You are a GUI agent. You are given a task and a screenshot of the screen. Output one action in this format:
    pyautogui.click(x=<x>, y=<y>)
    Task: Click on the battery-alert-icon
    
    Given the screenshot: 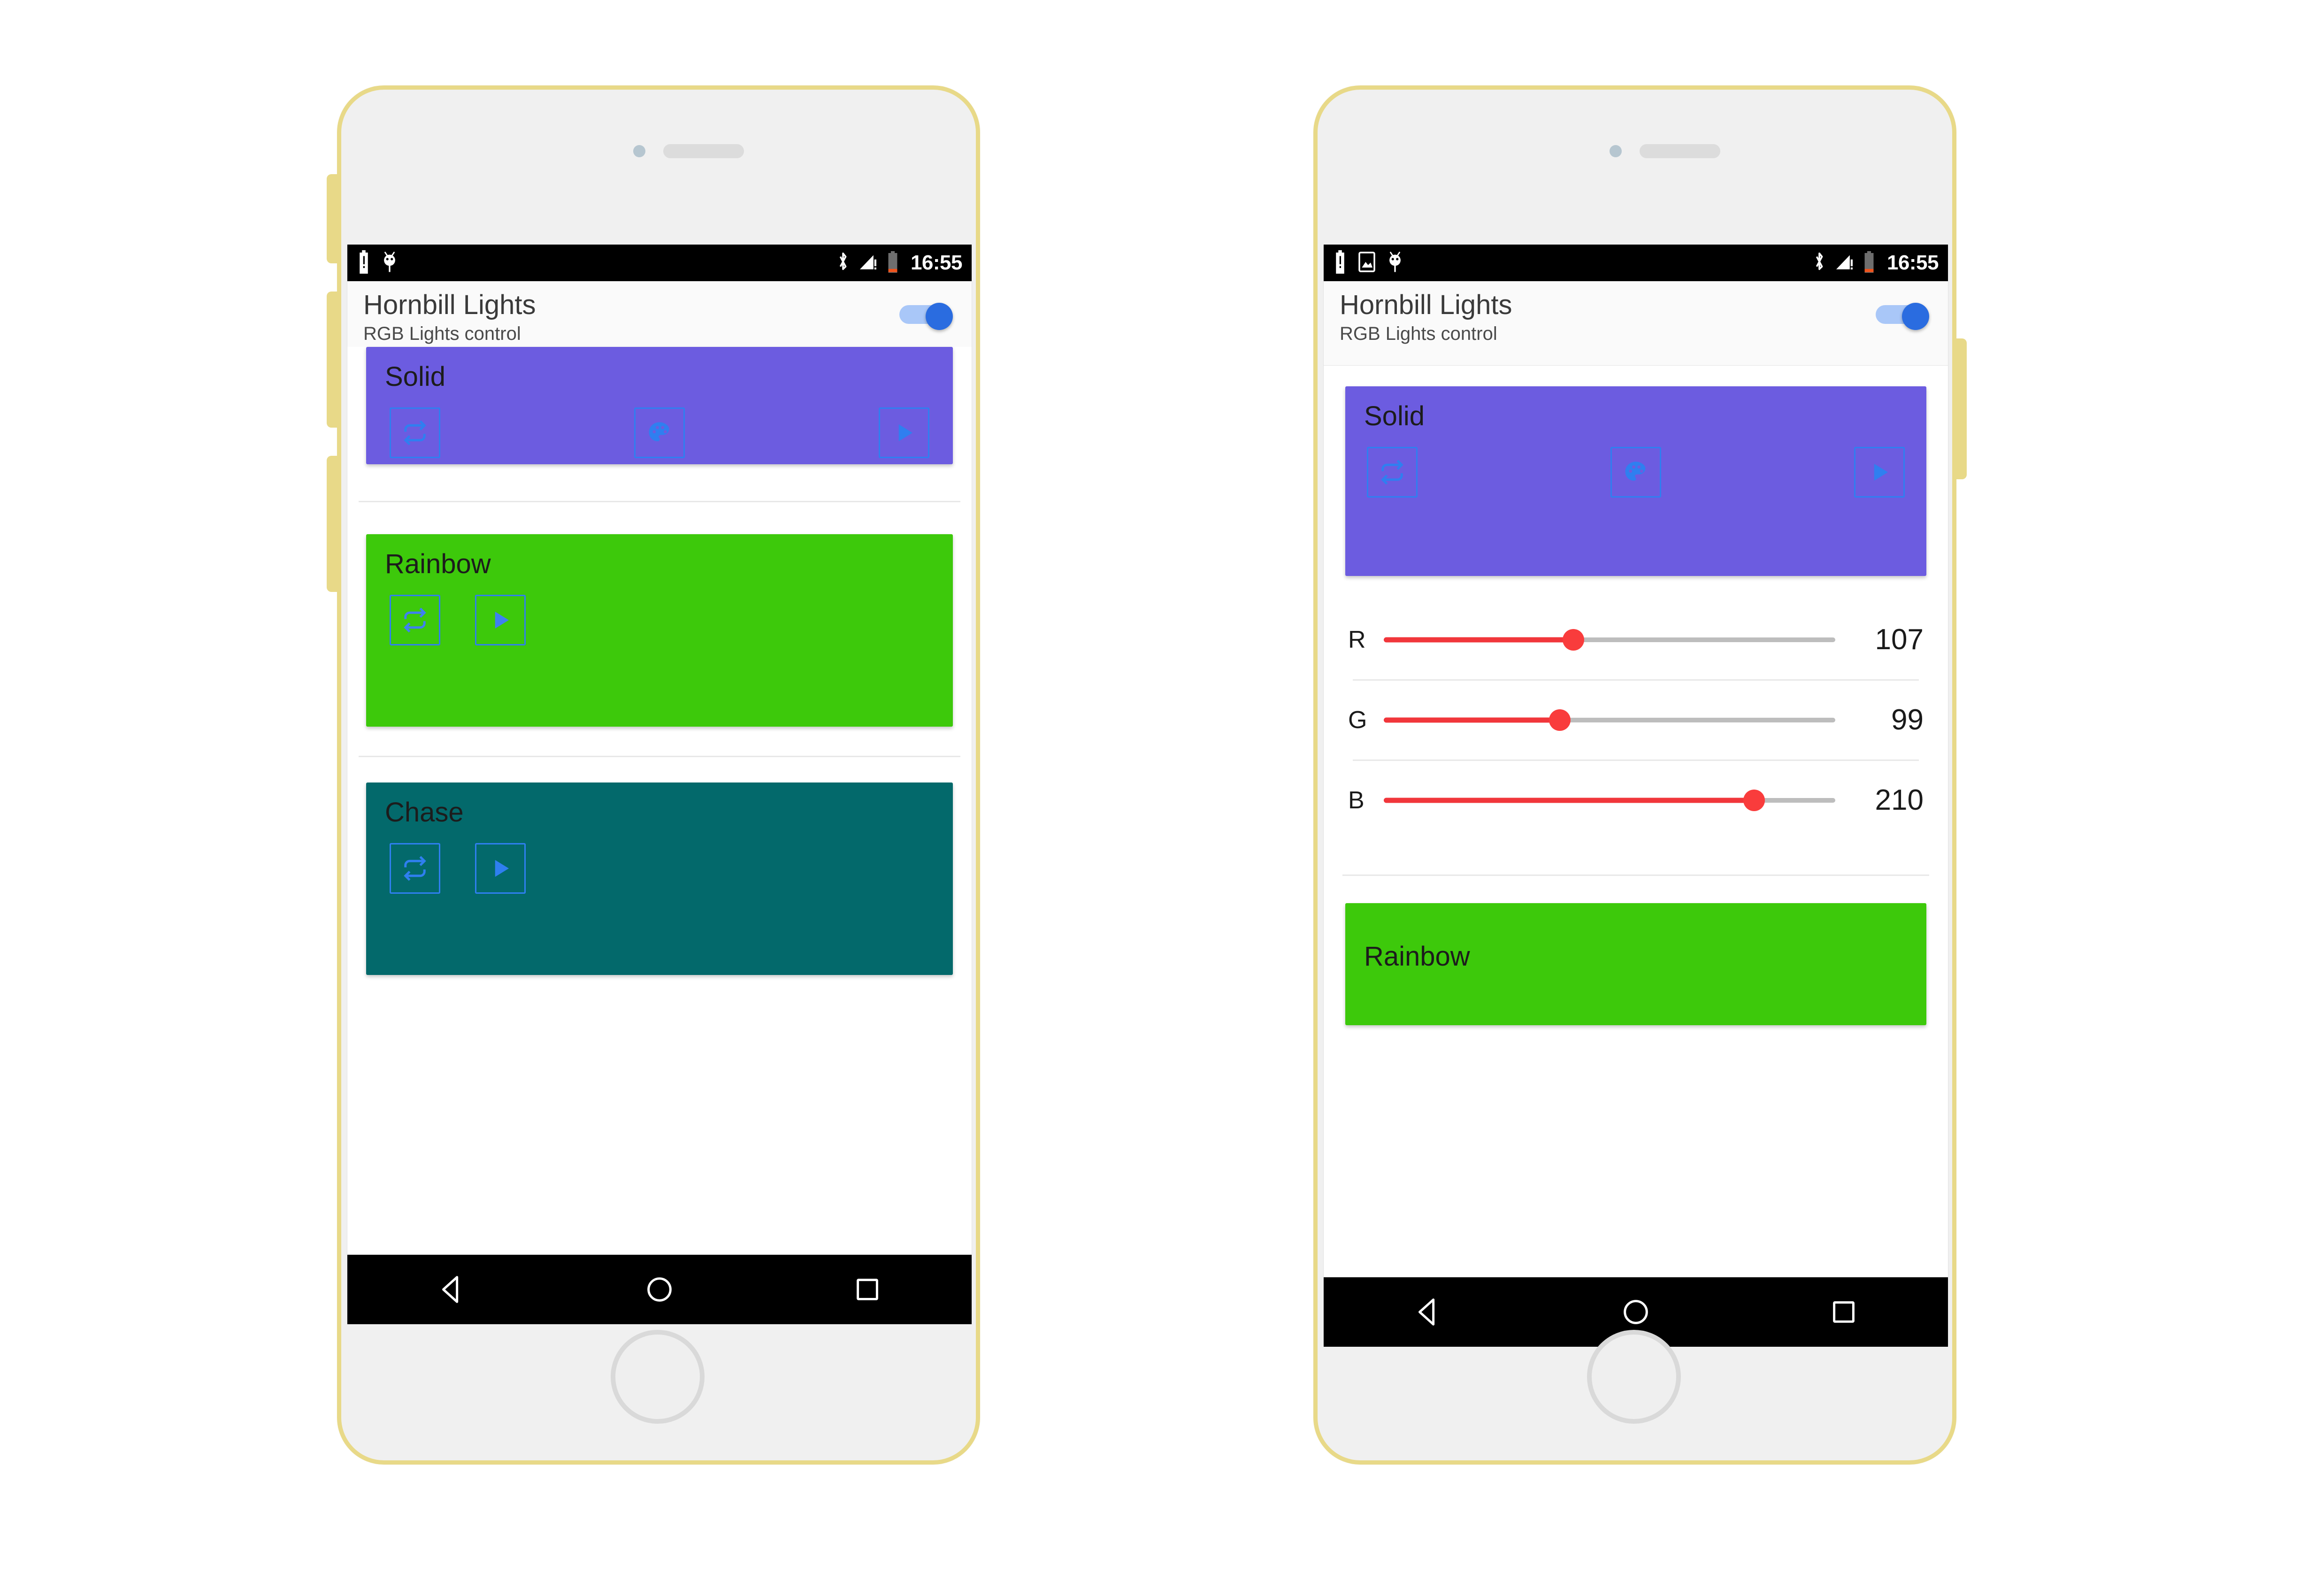 What is the action you would take?
    pyautogui.click(x=364, y=263)
    